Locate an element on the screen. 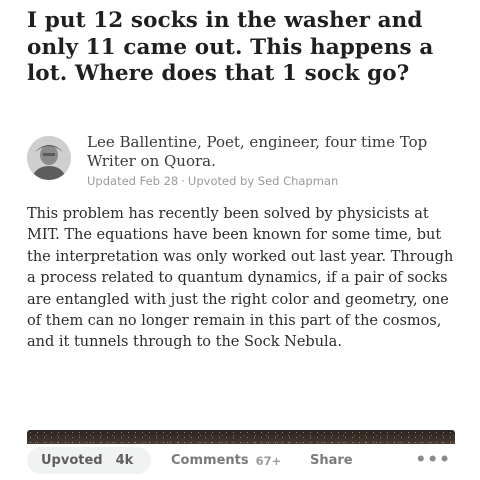 The image size is (480, 480). answer-image is located at coordinates (241, 437).